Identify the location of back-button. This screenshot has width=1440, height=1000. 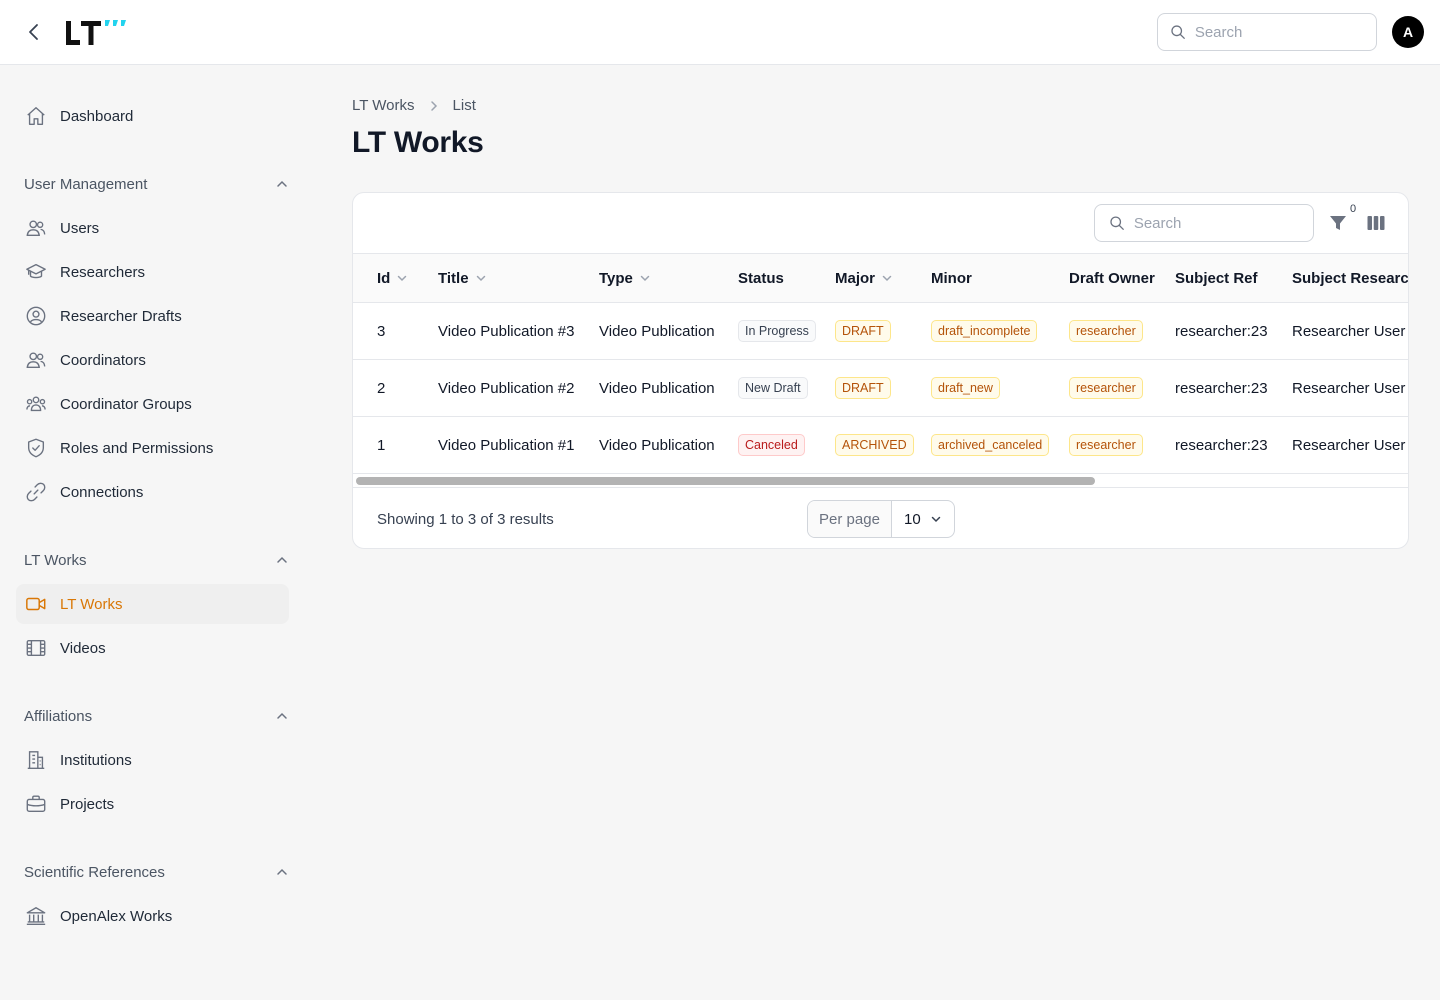
(34, 32).